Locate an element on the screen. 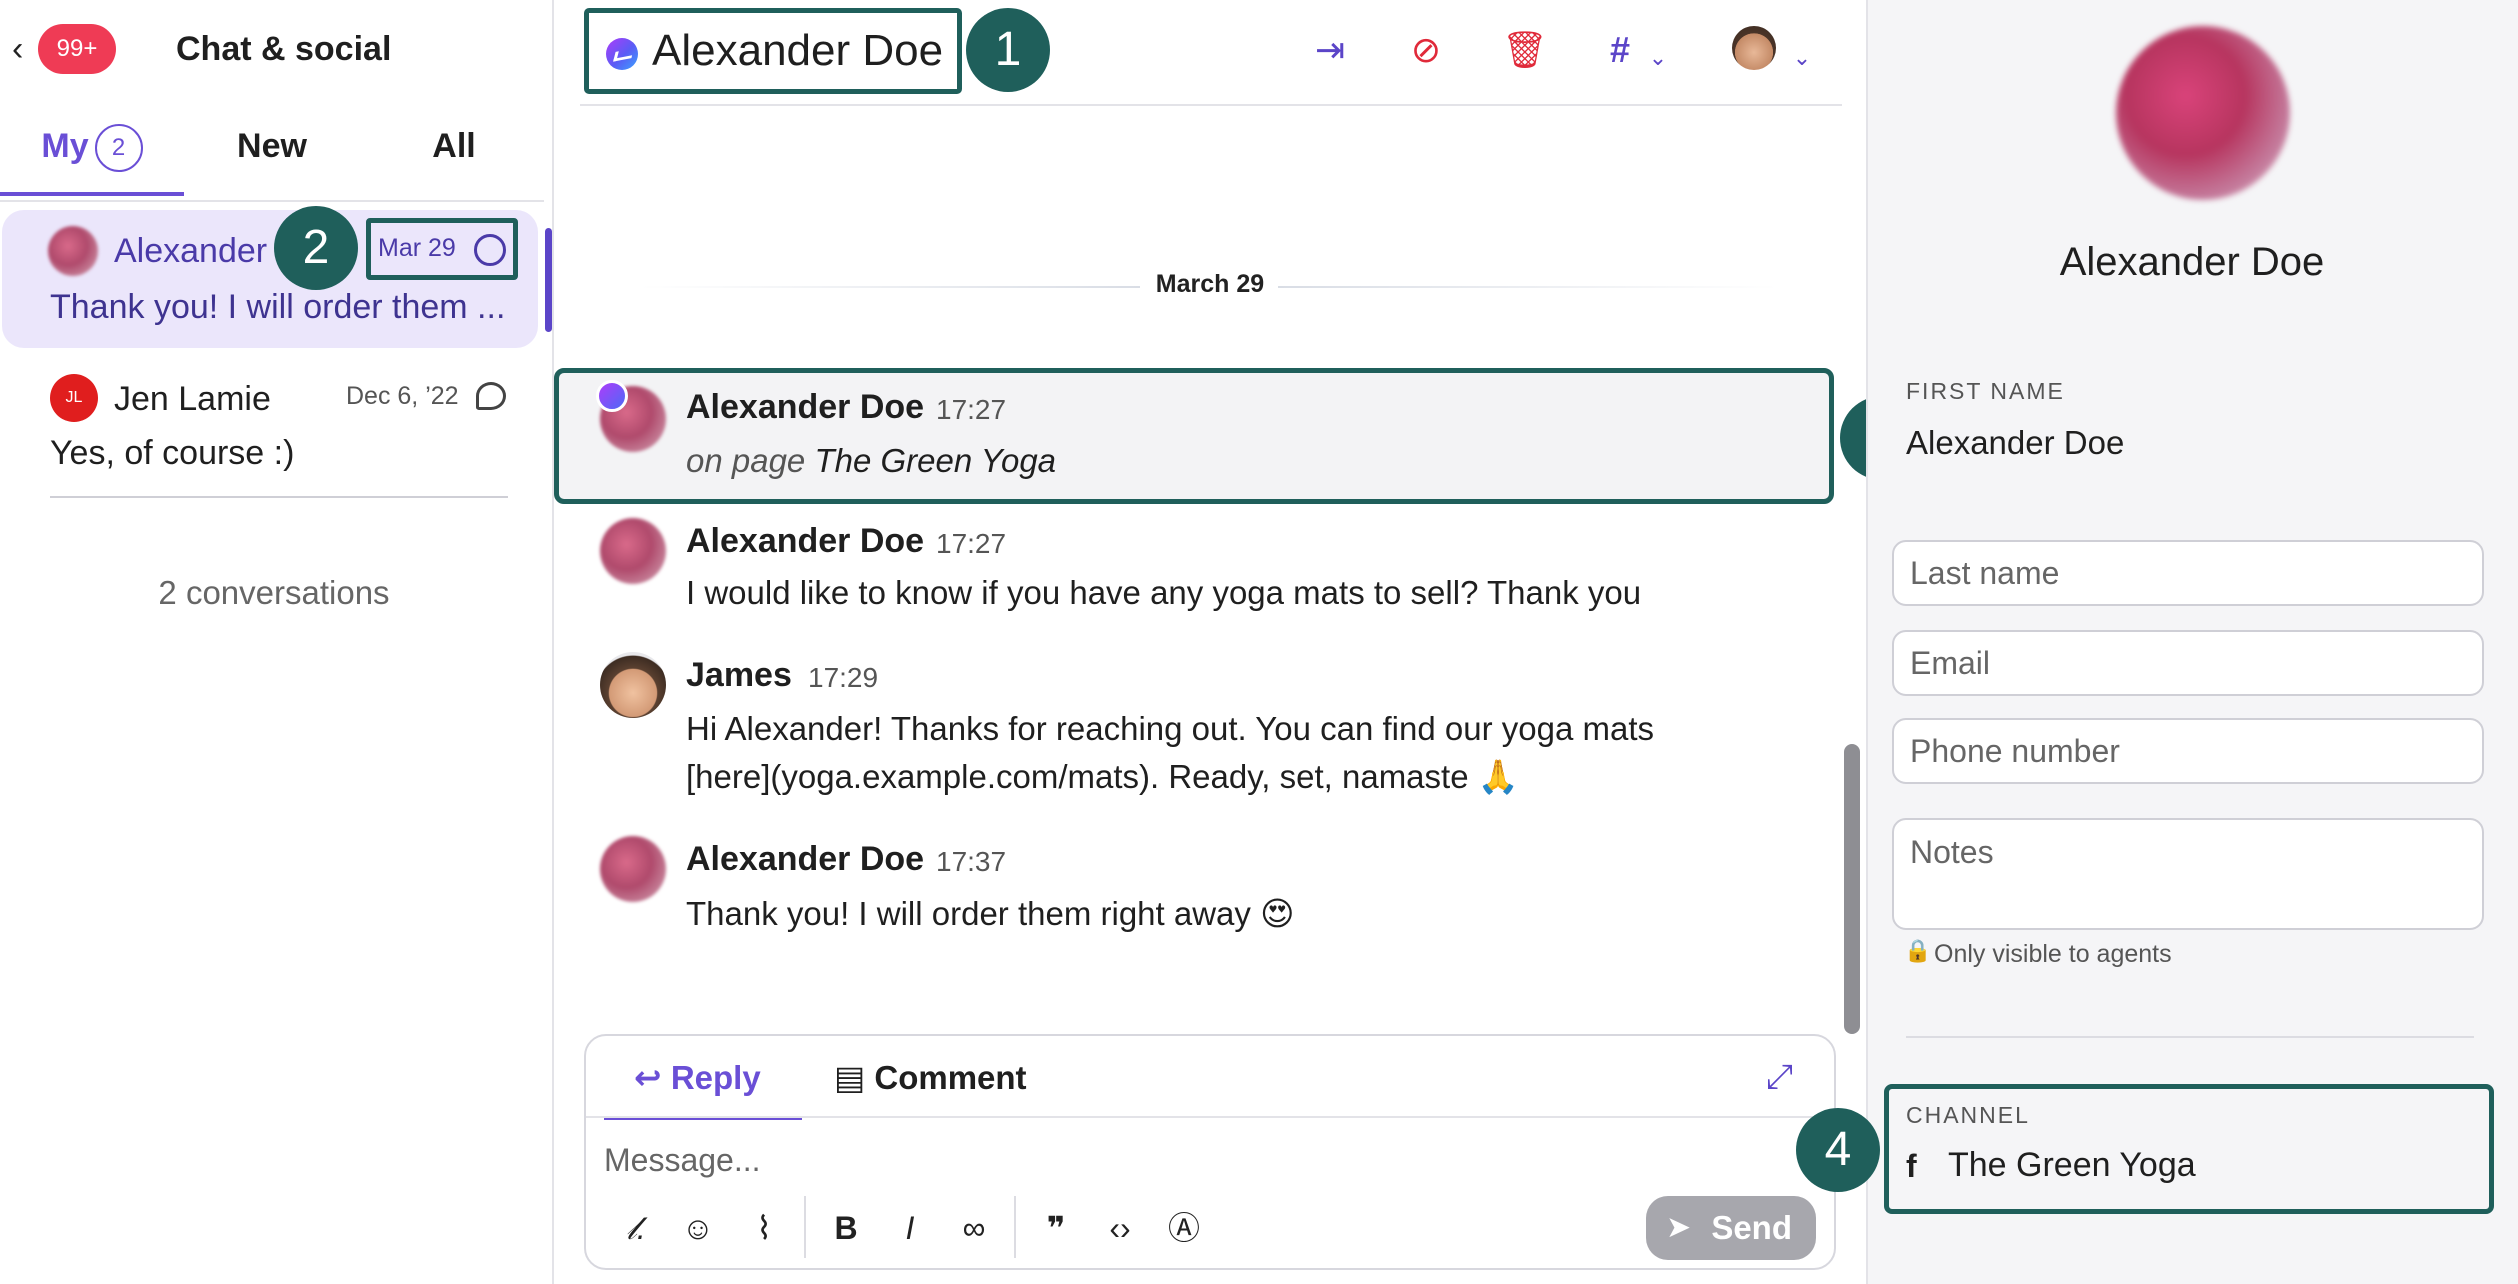 The image size is (2518, 1284). tab-comment: ▤ Comment is located at coordinates (930, 1077).